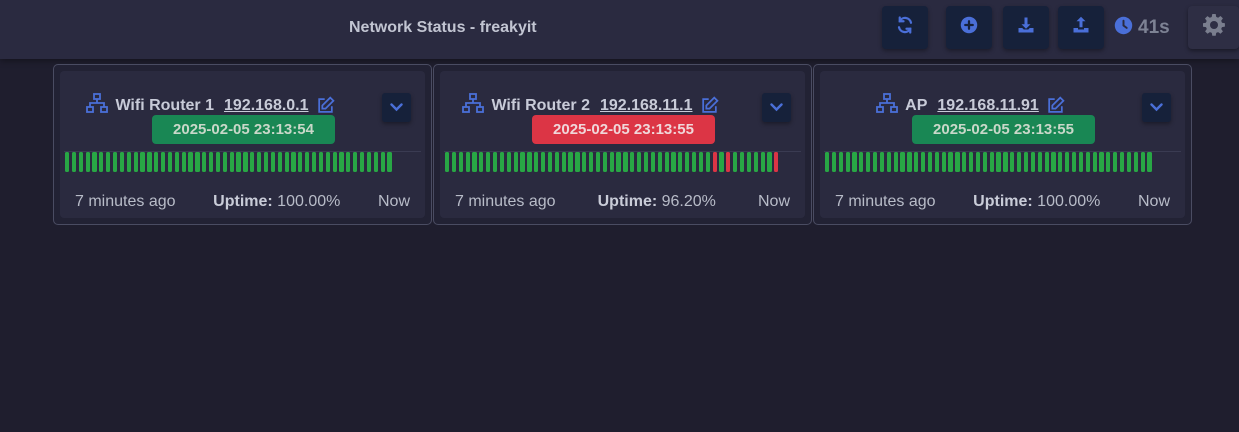  I want to click on device-name: Wifi Router 1, so click(164, 105).